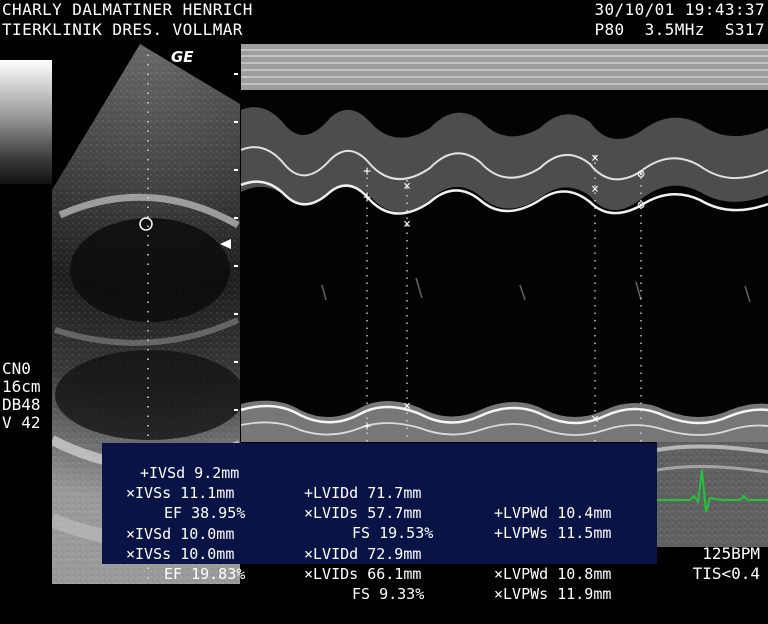  Describe the element at coordinates (182, 57) in the screenshot. I see `ge-logo: GE` at that location.